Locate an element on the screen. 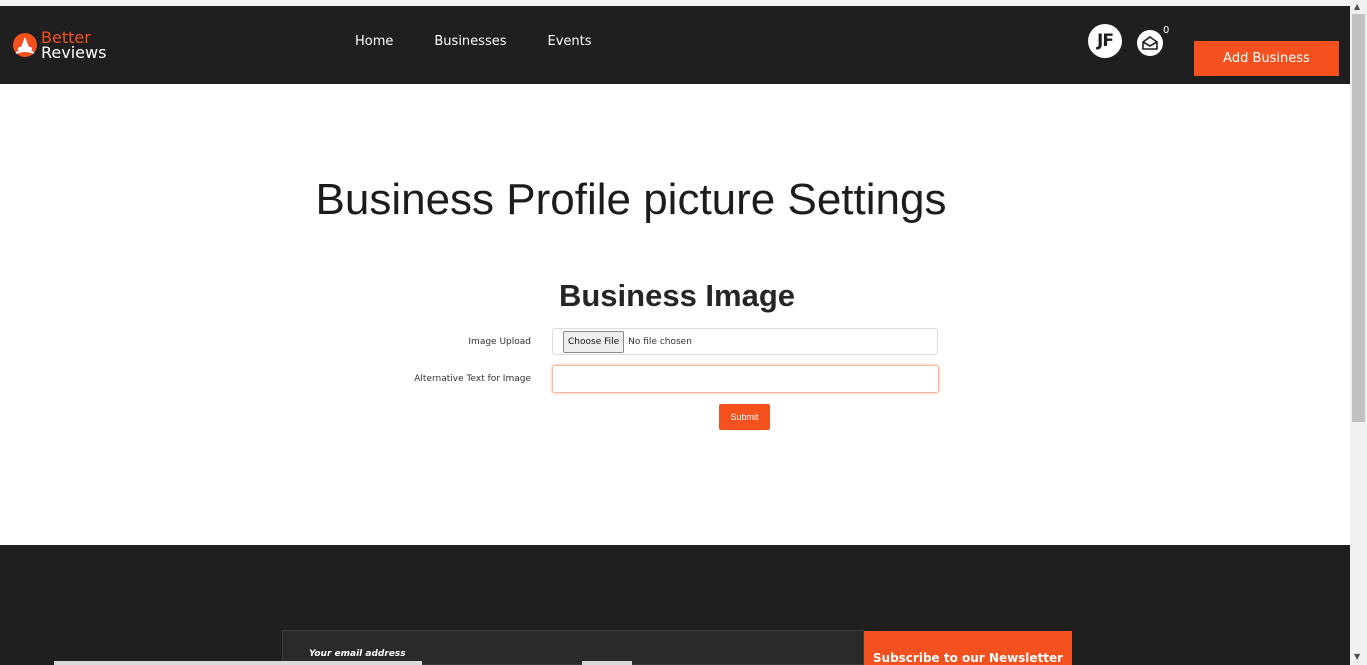  envelope-icon is located at coordinates (1150, 43).